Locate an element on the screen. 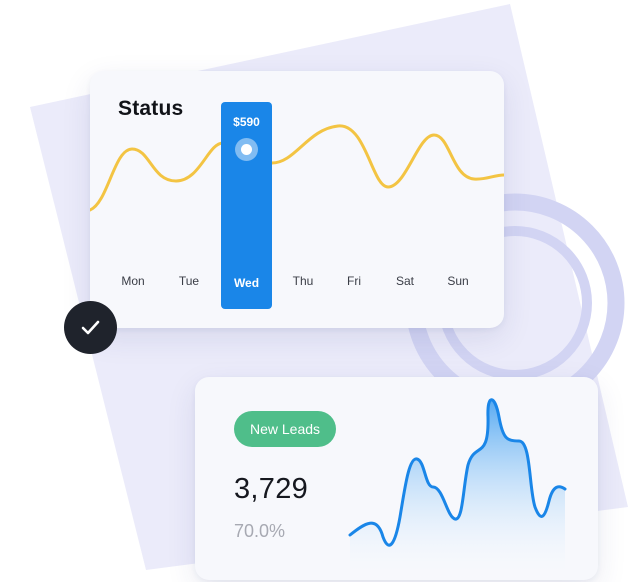  day-label-tue: Tue is located at coordinates (189, 281).